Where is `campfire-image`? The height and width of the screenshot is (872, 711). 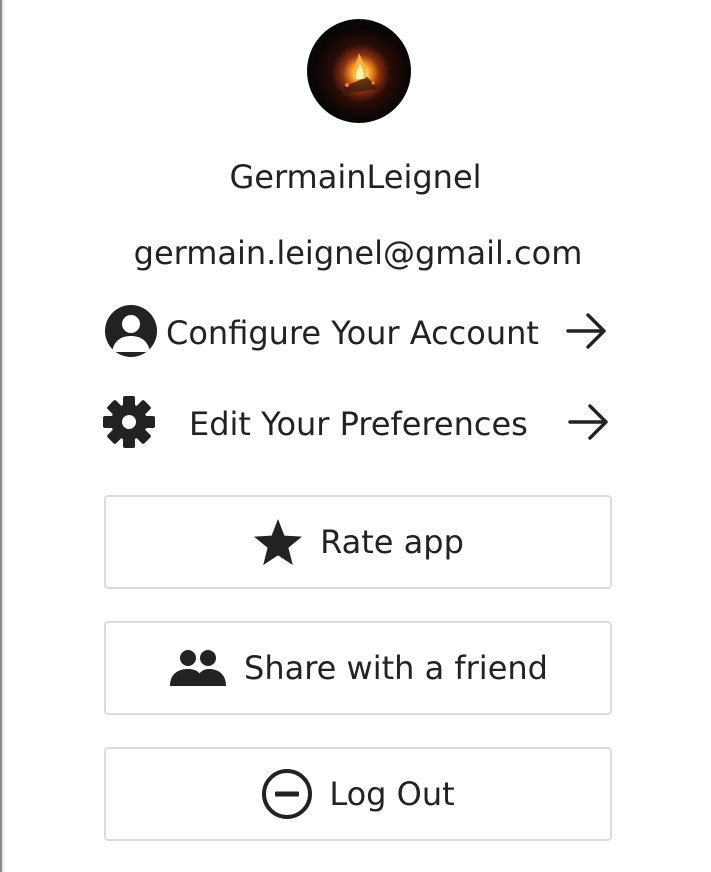
campfire-image is located at coordinates (361, 73).